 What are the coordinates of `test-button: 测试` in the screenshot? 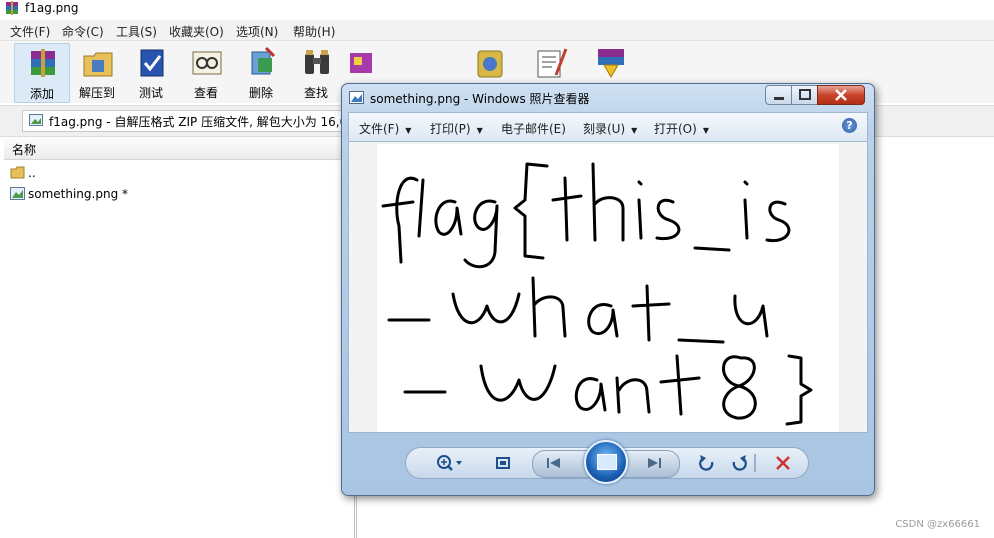 It's located at (151, 72).